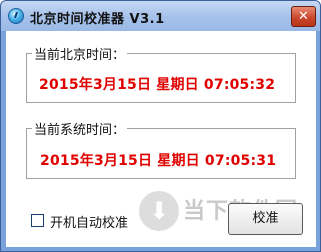 The image size is (321, 252). I want to click on download-arrow-icon, so click(159, 211).